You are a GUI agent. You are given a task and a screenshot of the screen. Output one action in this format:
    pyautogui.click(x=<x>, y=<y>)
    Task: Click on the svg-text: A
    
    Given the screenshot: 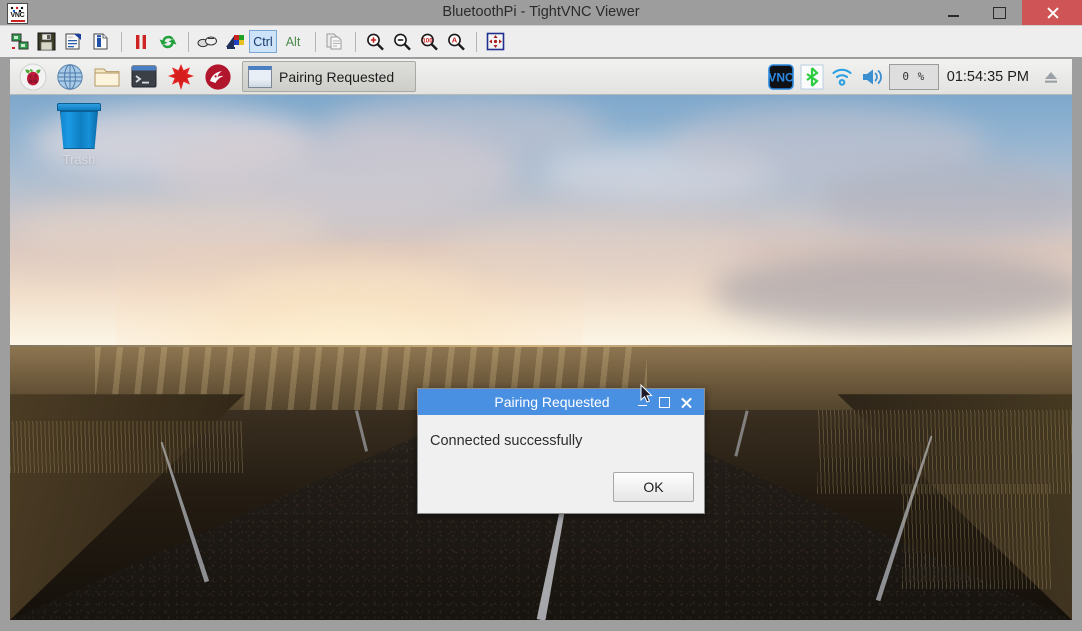 What is the action you would take?
    pyautogui.click(x=454, y=39)
    